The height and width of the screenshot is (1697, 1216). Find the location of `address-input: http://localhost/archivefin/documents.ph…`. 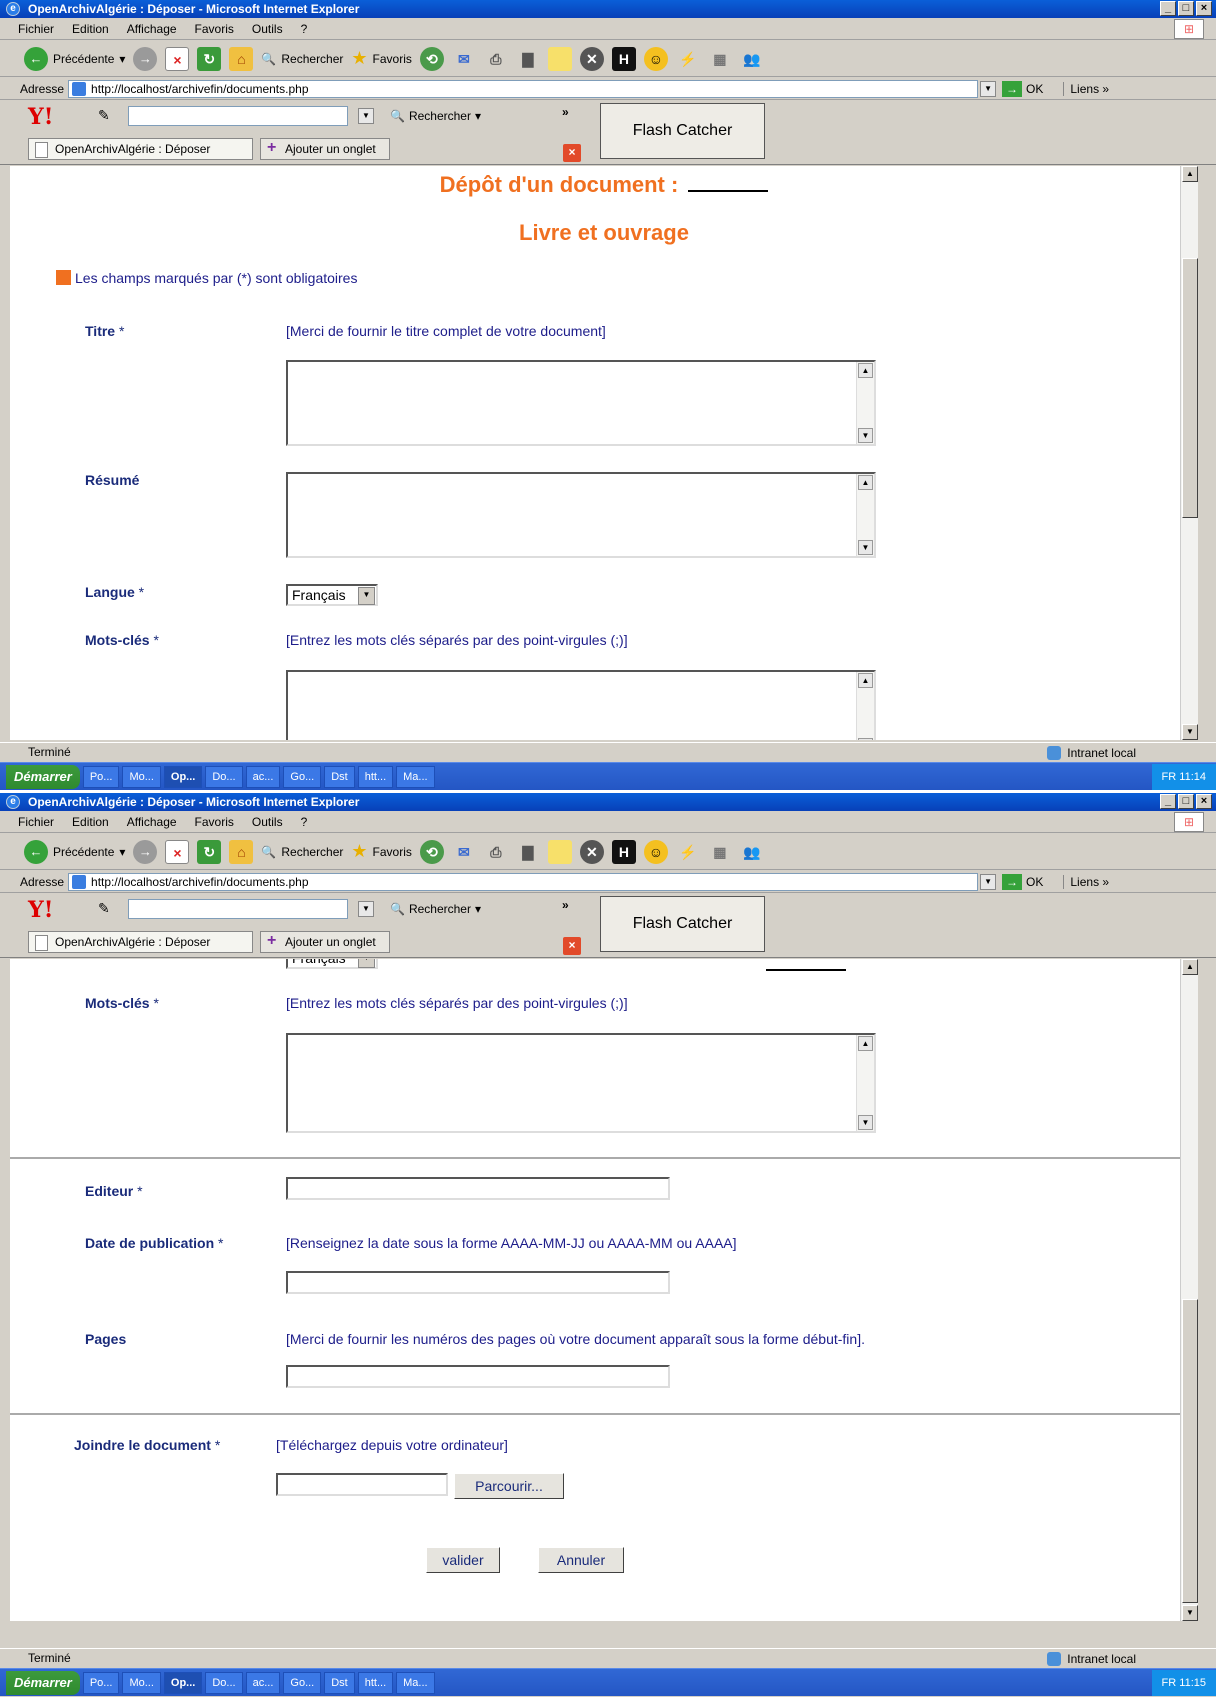

address-input: http://localhost/archivefin/documents.ph… is located at coordinates (523, 88).